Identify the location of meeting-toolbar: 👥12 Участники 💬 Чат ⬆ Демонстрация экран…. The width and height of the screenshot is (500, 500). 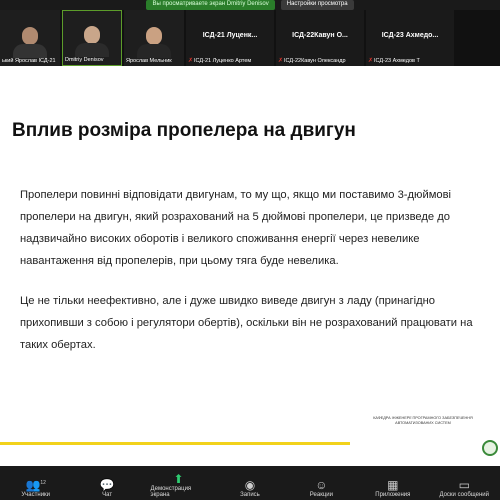
(250, 483).